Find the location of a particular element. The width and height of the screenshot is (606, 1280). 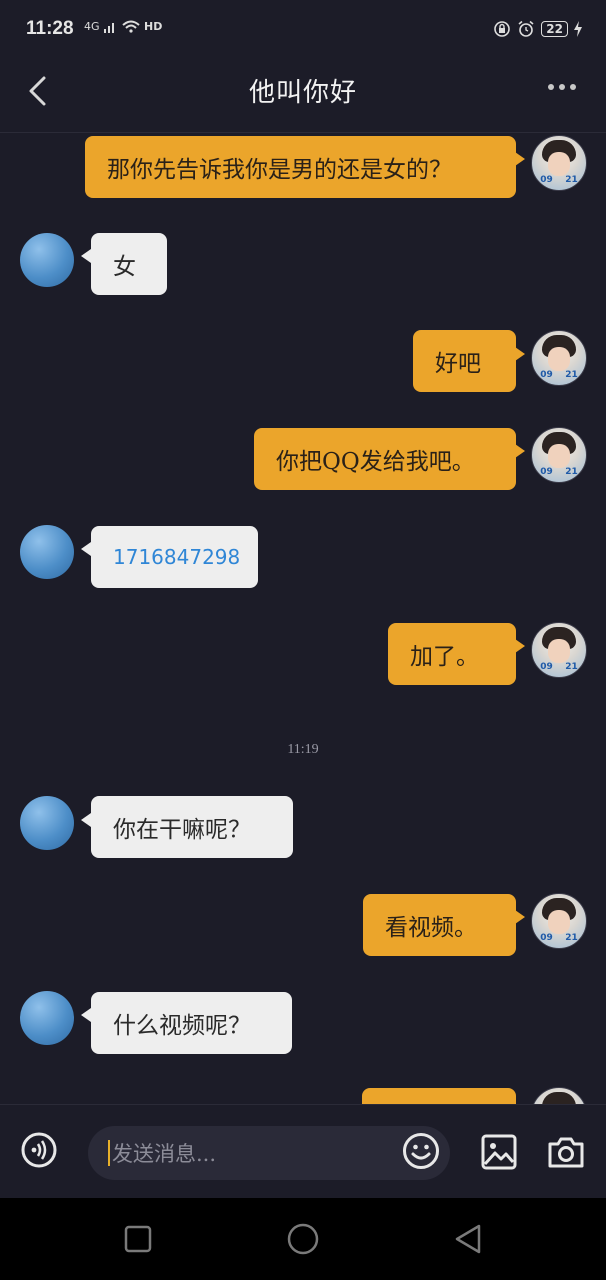

lock-rotation-icon is located at coordinates (502, 29).